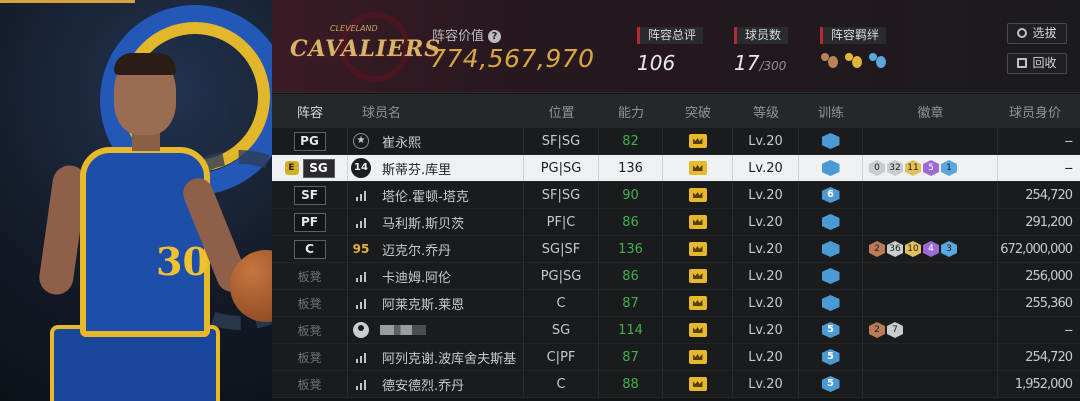  What do you see at coordinates (1039, 111) in the screenshot?
I see `col-price: 球员身价` at bounding box center [1039, 111].